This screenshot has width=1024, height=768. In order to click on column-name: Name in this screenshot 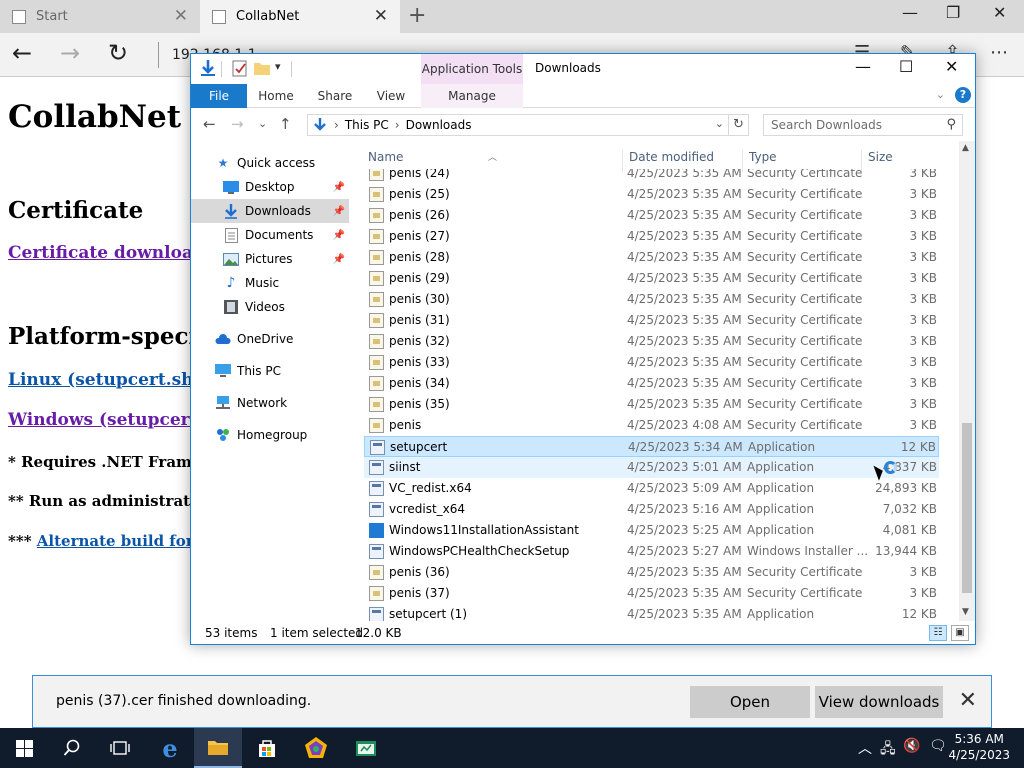, I will do `click(385, 157)`.